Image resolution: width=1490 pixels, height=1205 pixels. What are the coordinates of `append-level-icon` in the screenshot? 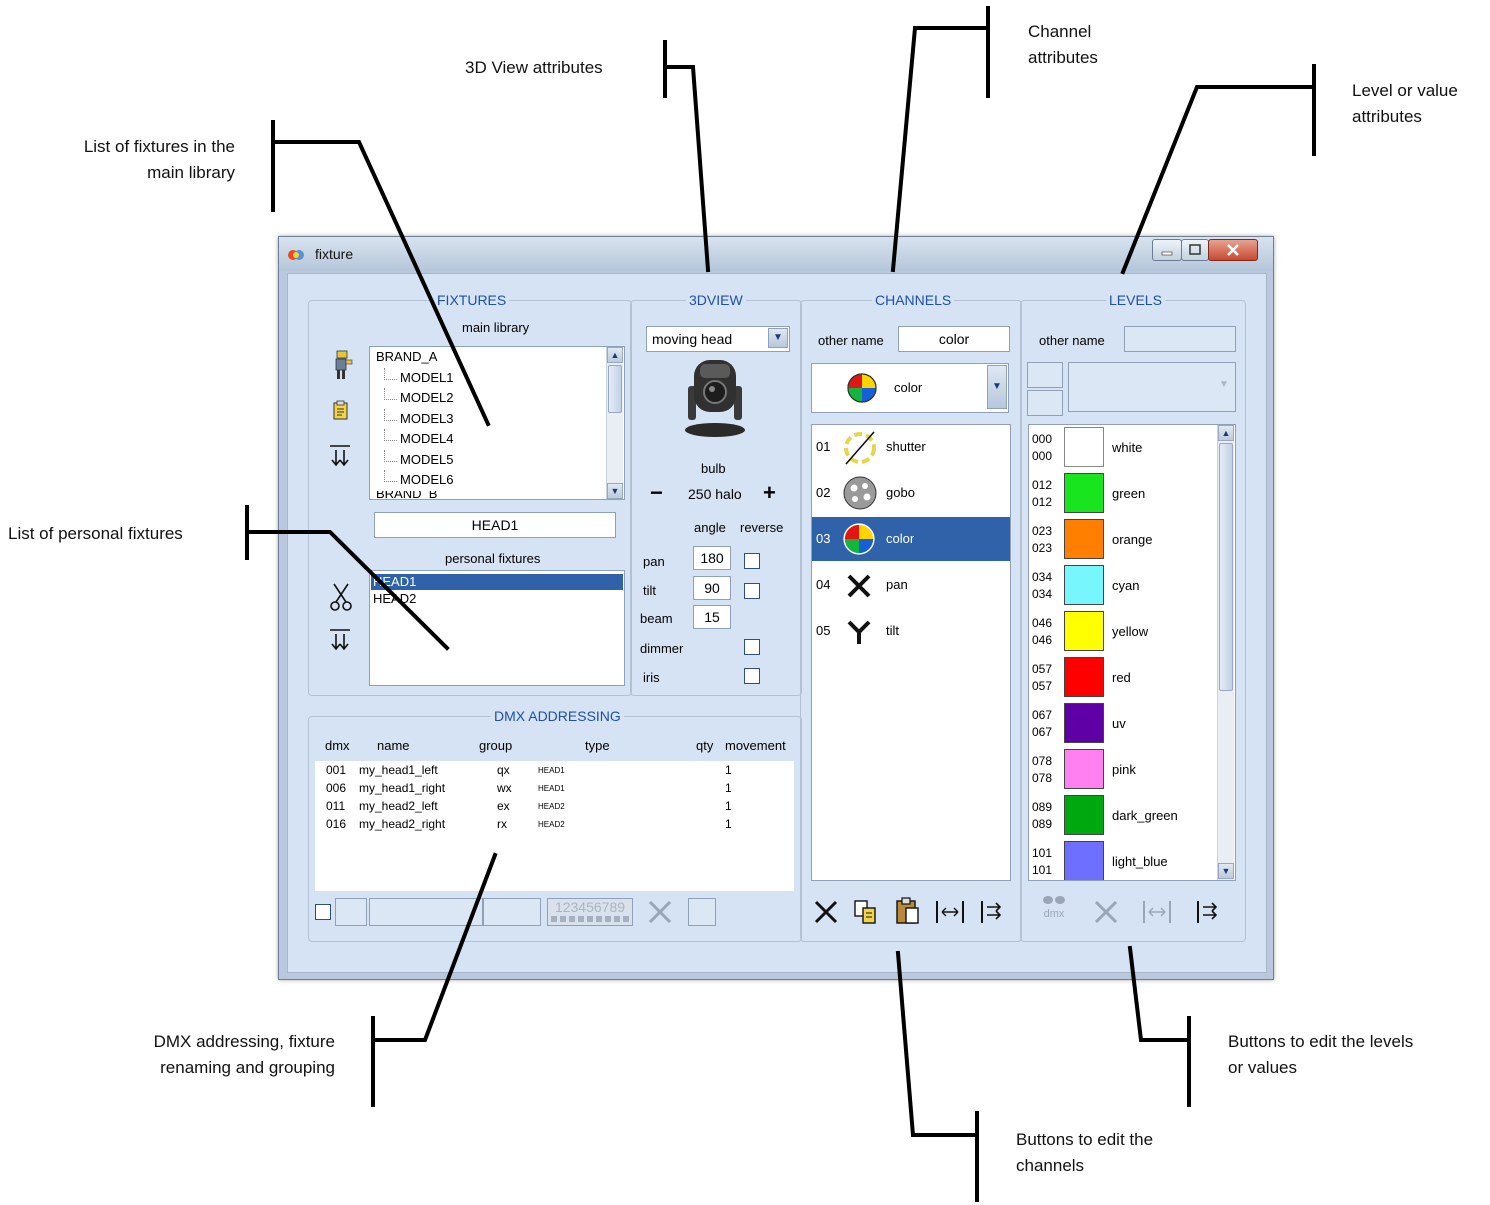 It's located at (1208, 912).